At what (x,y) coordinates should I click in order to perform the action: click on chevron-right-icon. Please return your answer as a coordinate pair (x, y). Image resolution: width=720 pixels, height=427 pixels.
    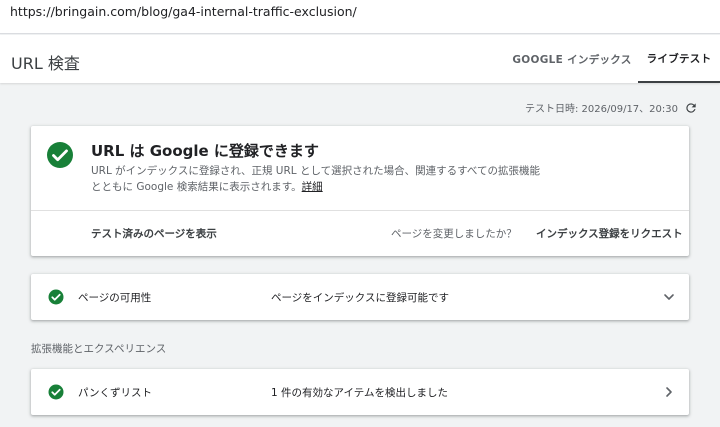
    Looking at the image, I should click on (669, 392).